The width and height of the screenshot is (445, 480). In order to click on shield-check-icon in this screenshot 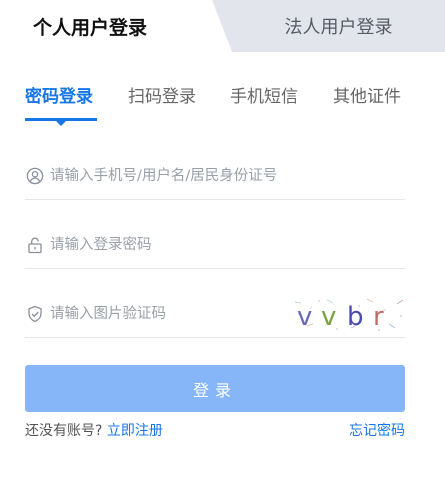, I will do `click(35, 314)`.